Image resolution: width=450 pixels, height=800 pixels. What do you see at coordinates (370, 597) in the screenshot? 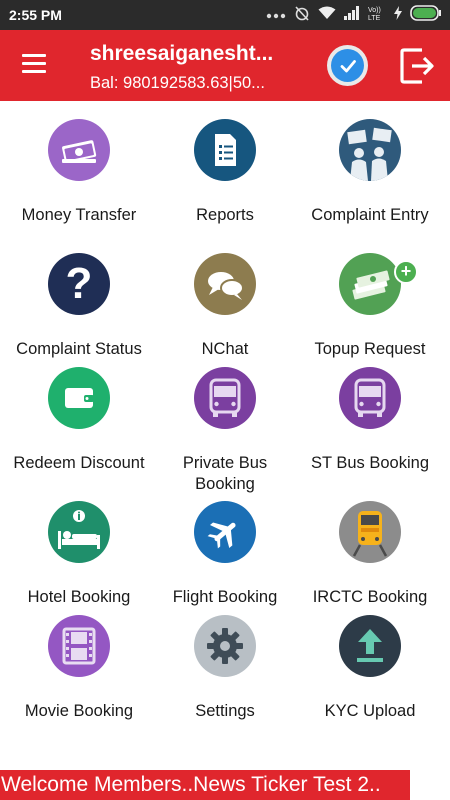
I see `tile-label: IRCTC Booking` at bounding box center [370, 597].